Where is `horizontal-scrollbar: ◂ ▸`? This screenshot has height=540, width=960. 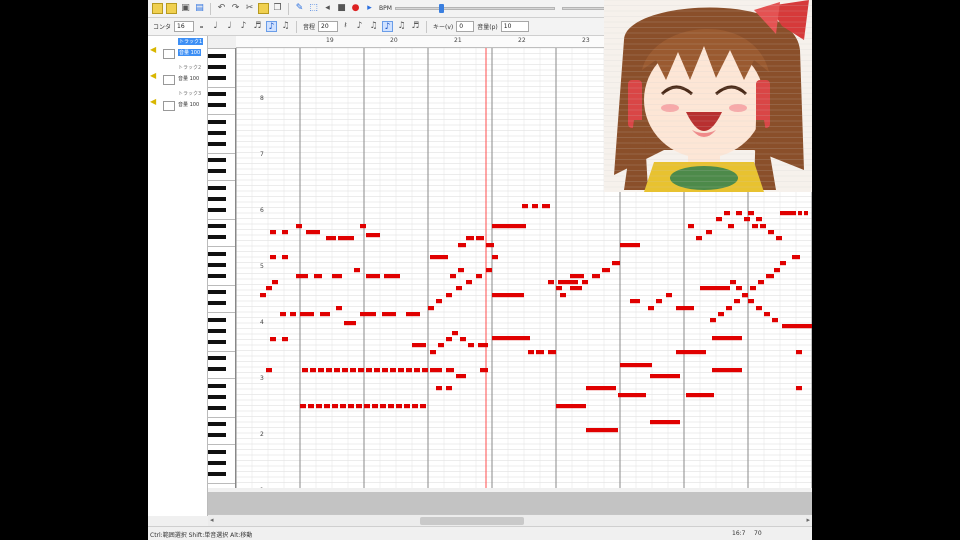
horizontal-scrollbar: ◂ ▸ is located at coordinates (510, 520).